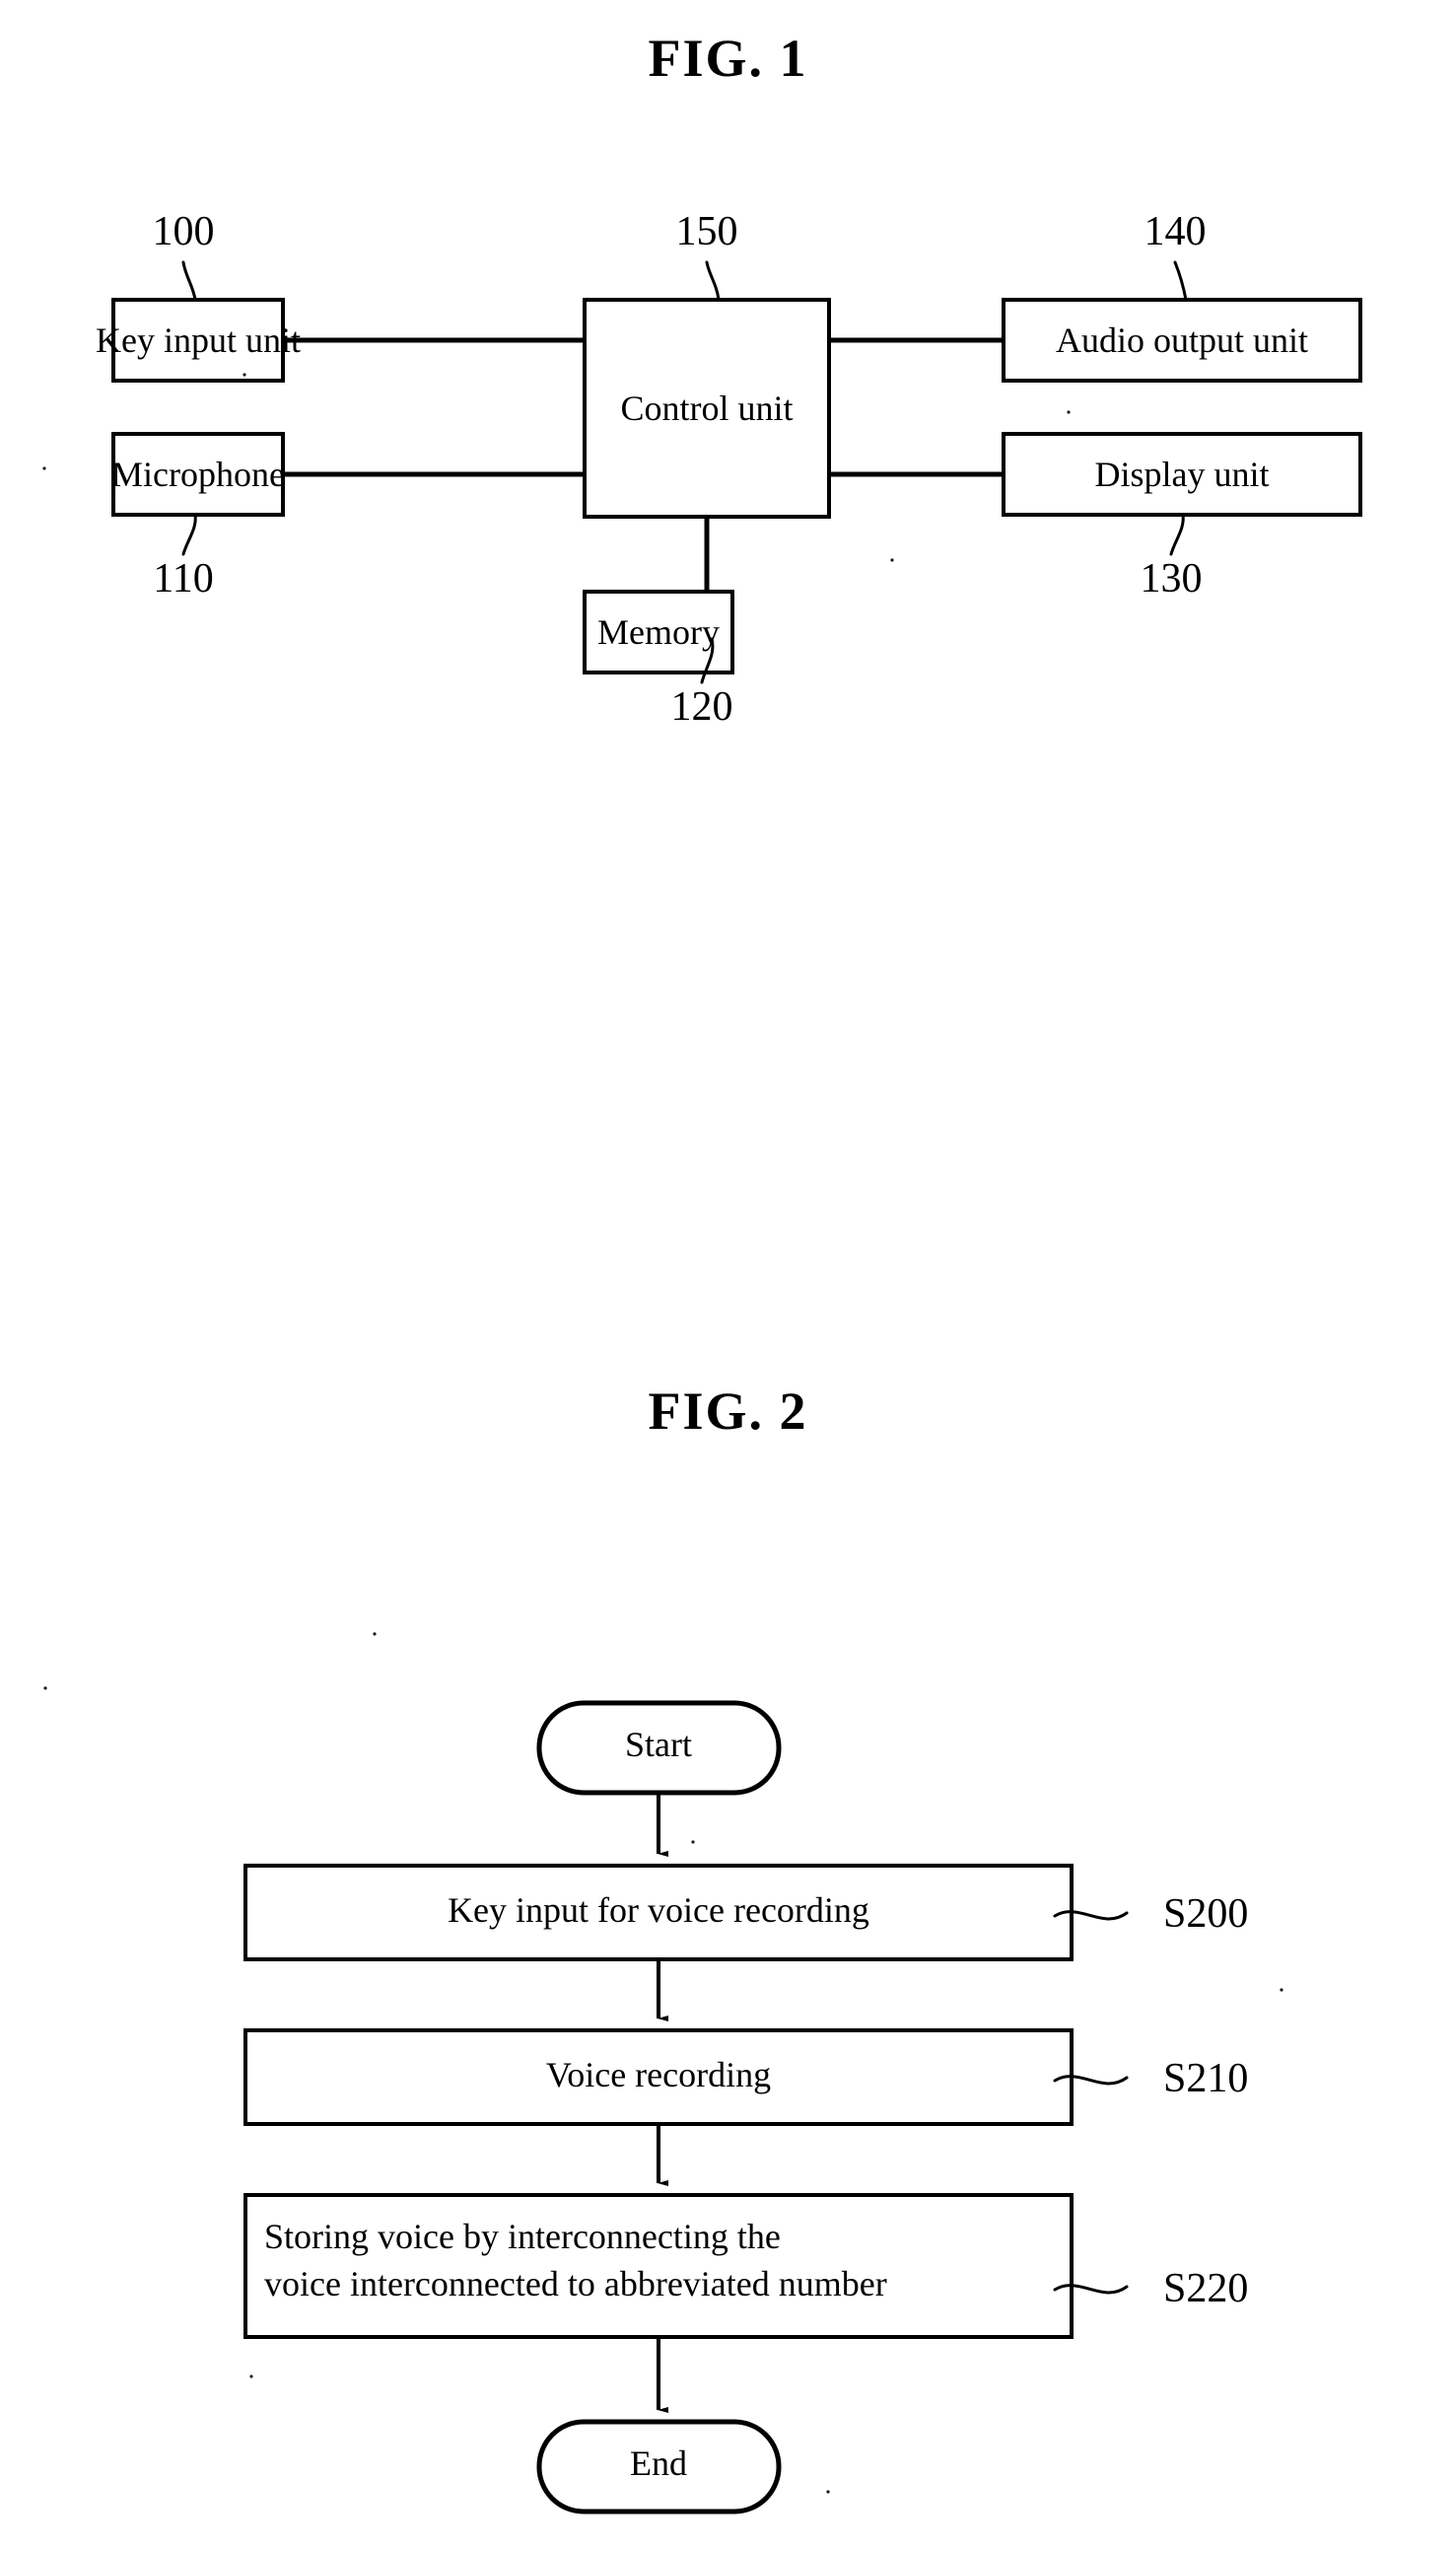 Image resolution: width=1456 pixels, height=2549 pixels. Describe the element at coordinates (658, 1744) in the screenshot. I see `flow-label-start: Start` at that location.